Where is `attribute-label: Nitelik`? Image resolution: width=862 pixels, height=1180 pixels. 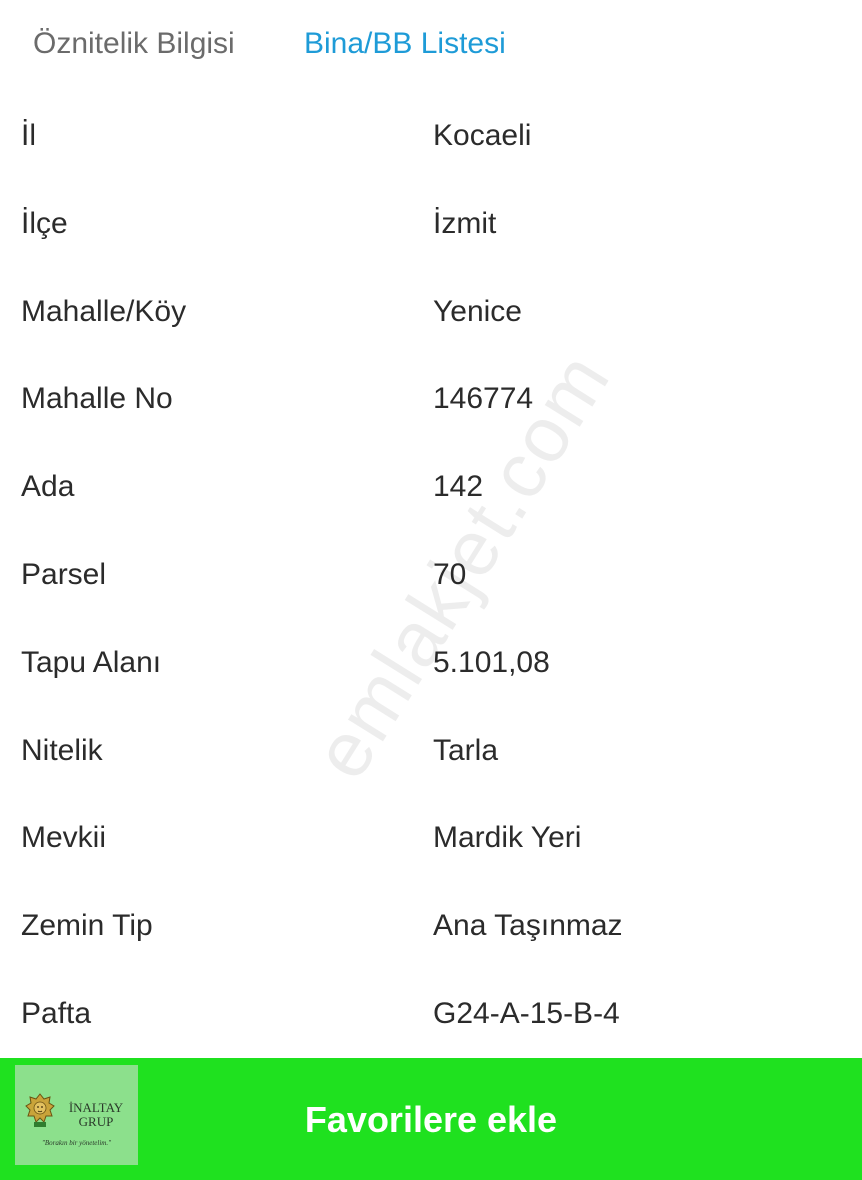 attribute-label: Nitelik is located at coordinates (62, 750).